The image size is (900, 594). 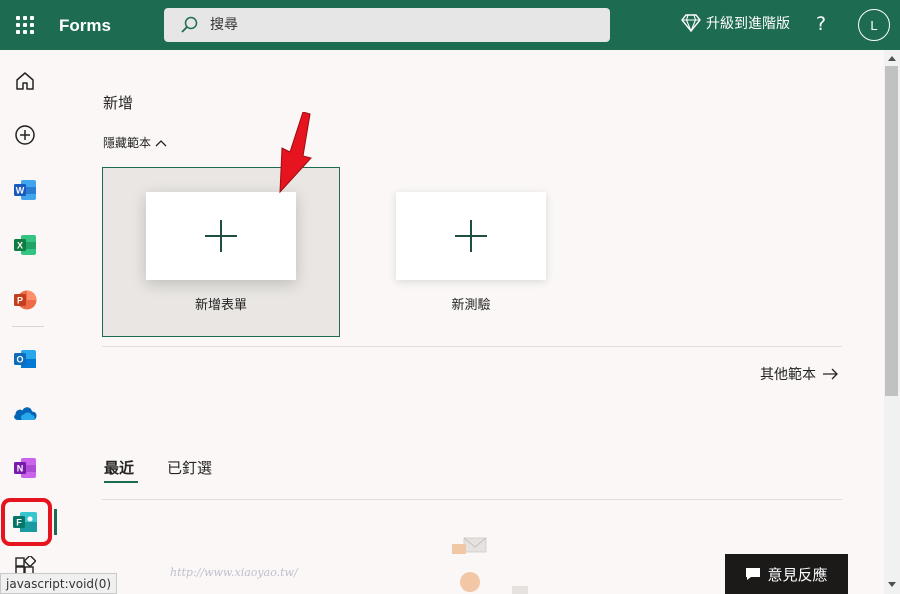 What do you see at coordinates (20, 246) in the screenshot?
I see `svg-text: X` at bounding box center [20, 246].